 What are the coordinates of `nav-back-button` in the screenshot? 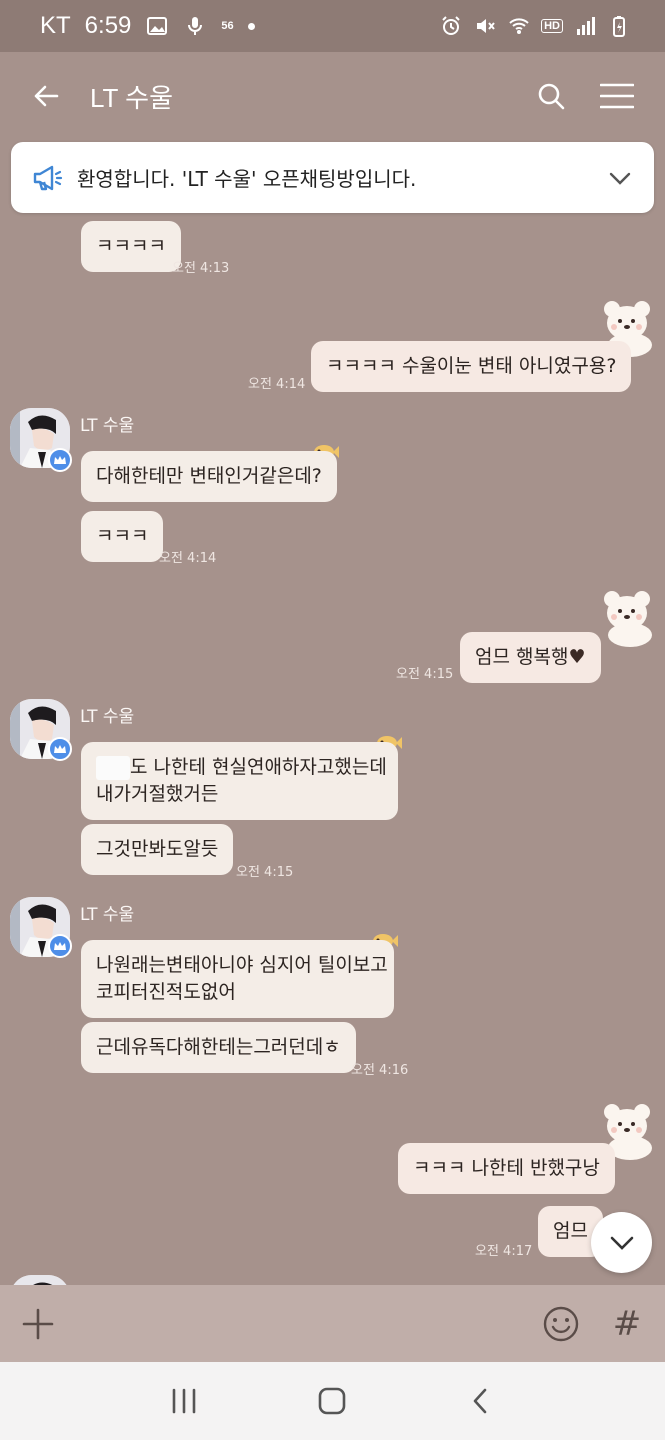 It's located at (481, 1401).